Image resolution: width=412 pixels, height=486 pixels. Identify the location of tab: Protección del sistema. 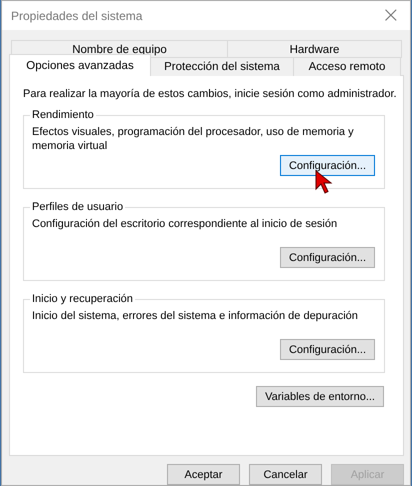
(222, 66).